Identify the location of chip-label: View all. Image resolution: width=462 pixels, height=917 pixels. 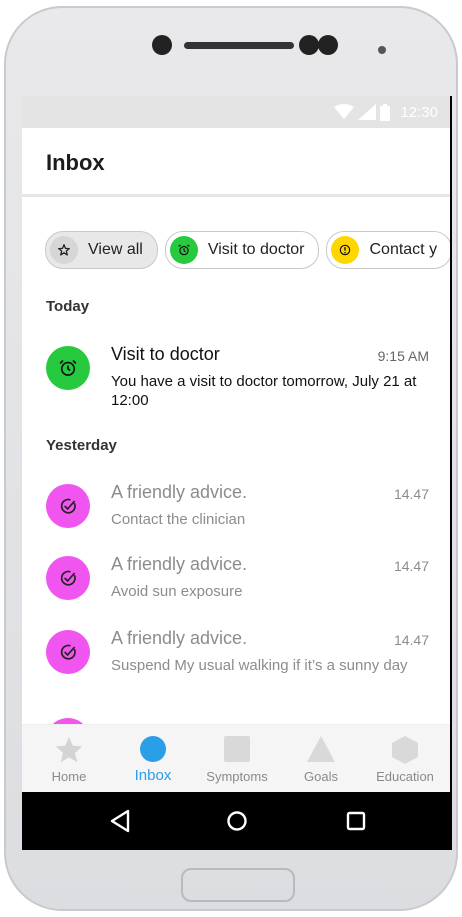
(115, 249).